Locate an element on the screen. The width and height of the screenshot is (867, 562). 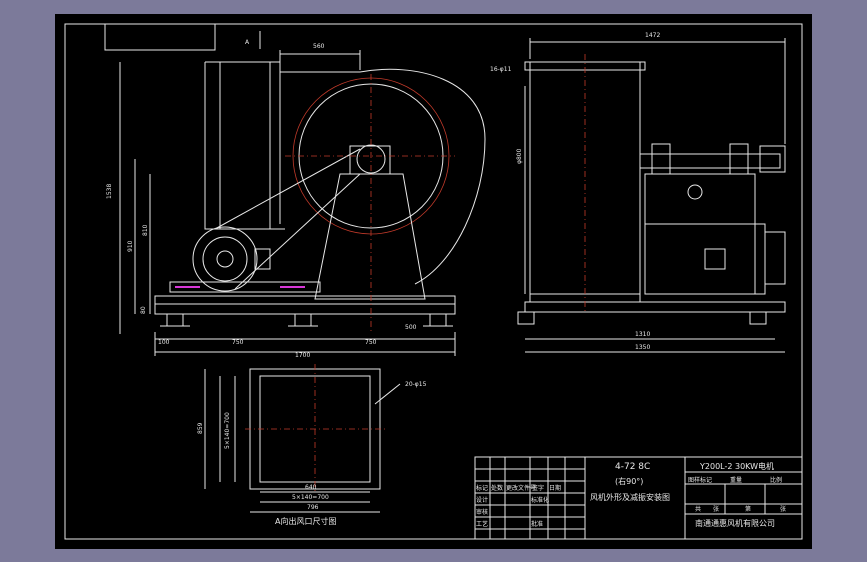
dim-outlet-859: 859 is located at coordinates (200, 428).